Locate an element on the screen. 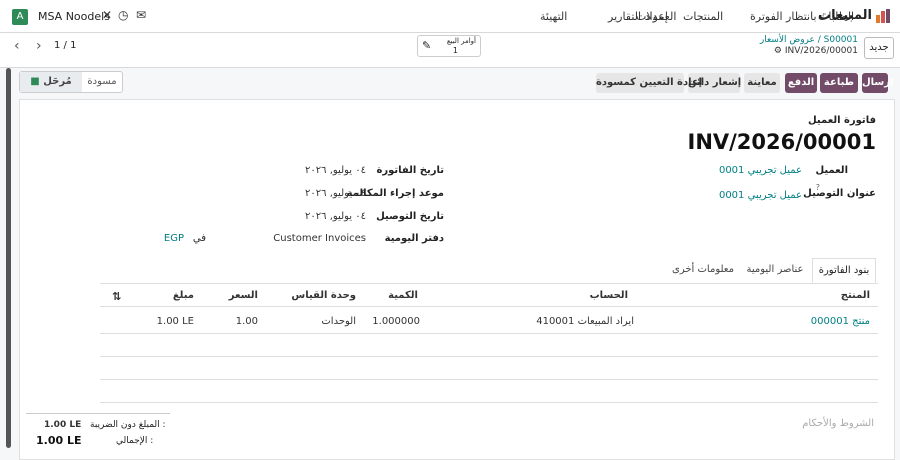 This screenshot has width=900, height=460. journal-field: Customer Invoices is located at coordinates (319, 238).